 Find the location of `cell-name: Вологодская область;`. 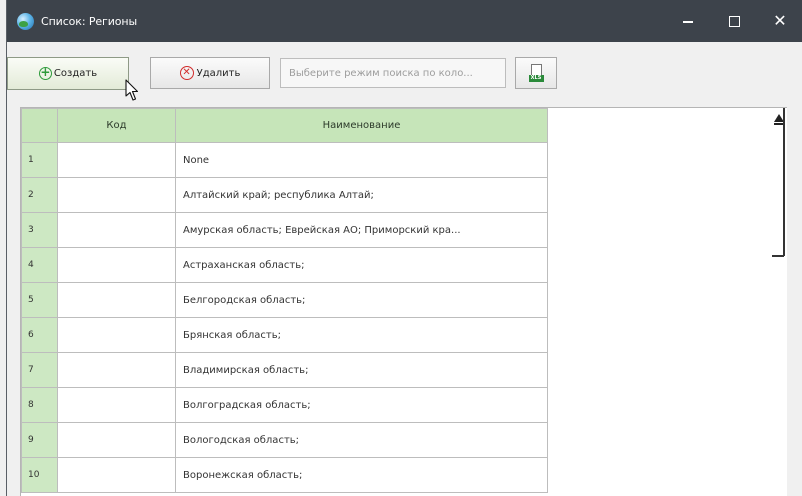

cell-name: Вологодская область; is located at coordinates (361, 440).